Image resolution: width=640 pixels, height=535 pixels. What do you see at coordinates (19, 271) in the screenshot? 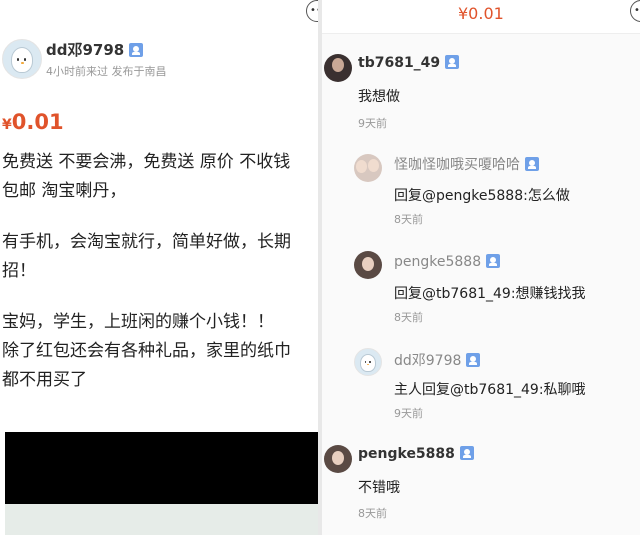
I see `post-body-line: 招！` at bounding box center [19, 271].